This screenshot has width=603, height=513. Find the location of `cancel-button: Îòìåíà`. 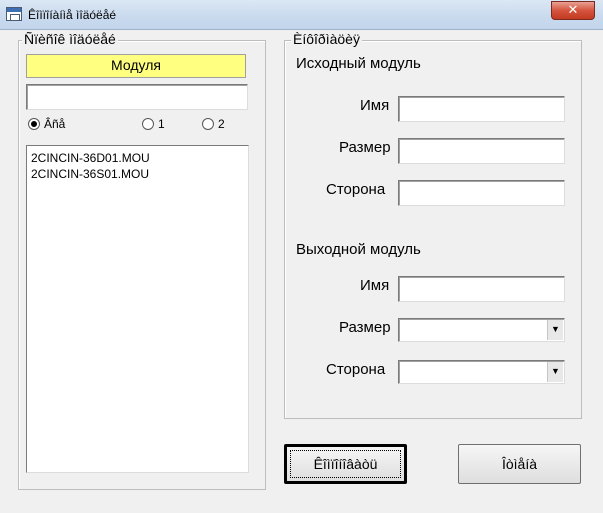

cancel-button: Îòìåíà is located at coordinates (519, 464).